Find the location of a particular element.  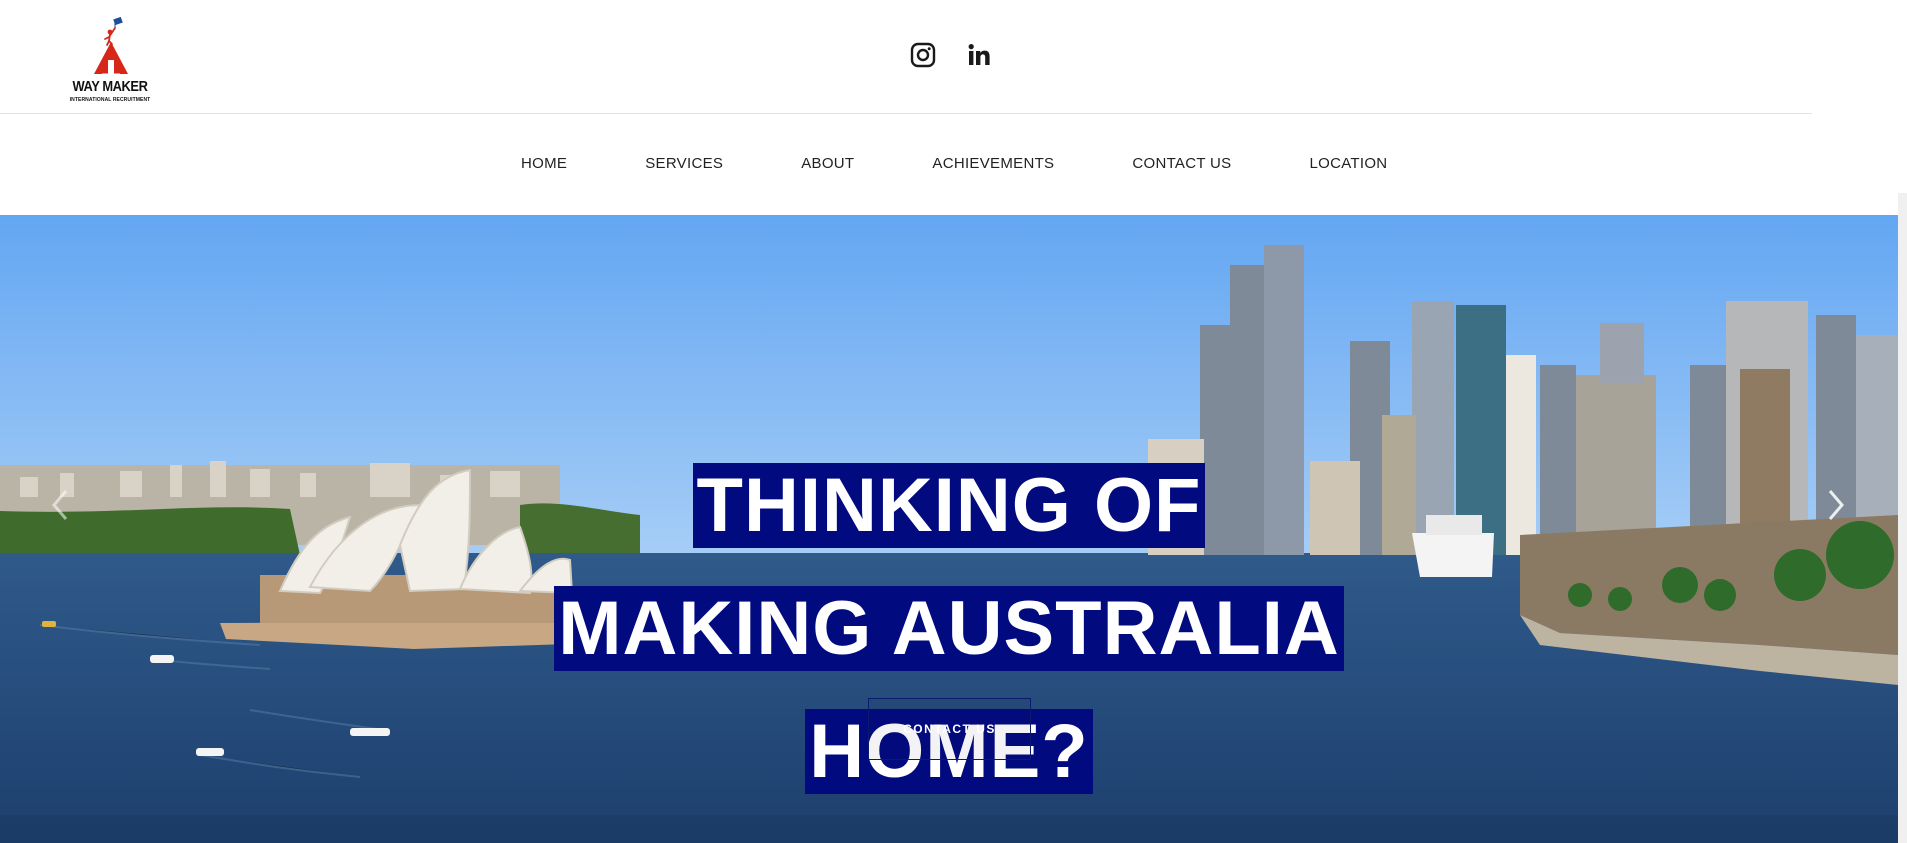

nav-item-achievements: ACHIEVEMENTS is located at coordinates (993, 163).